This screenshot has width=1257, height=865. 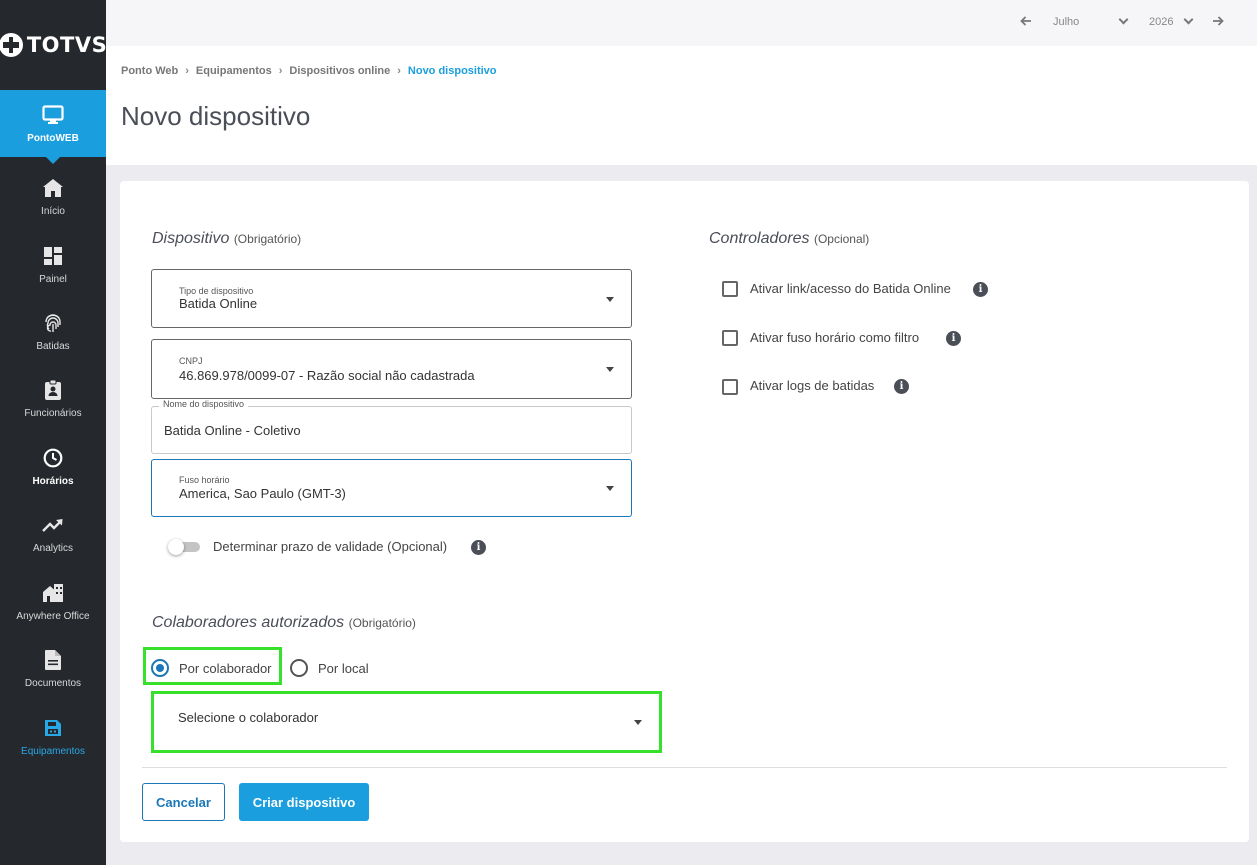 What do you see at coordinates (391, 488) in the screenshot?
I see `fuso-horario-select: Fuso horário America, Sao Paulo (GMT-3)` at bounding box center [391, 488].